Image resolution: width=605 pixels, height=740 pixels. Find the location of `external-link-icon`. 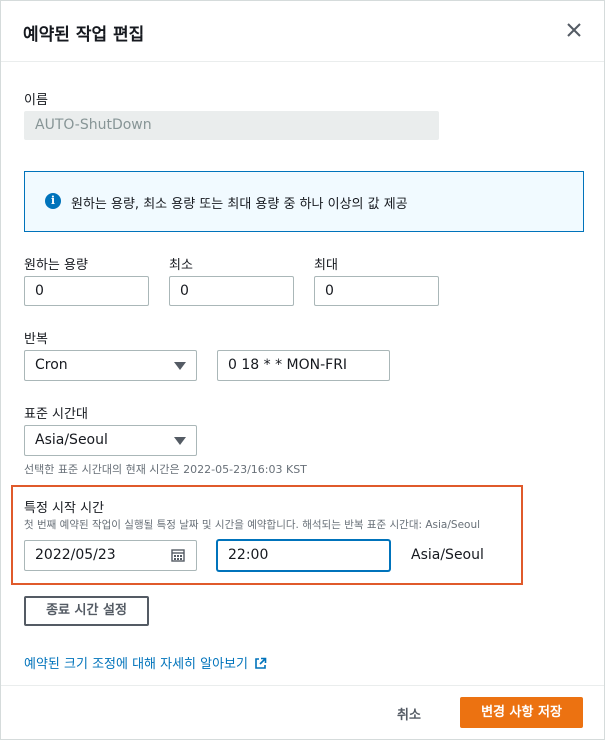

external-link-icon is located at coordinates (261, 663).